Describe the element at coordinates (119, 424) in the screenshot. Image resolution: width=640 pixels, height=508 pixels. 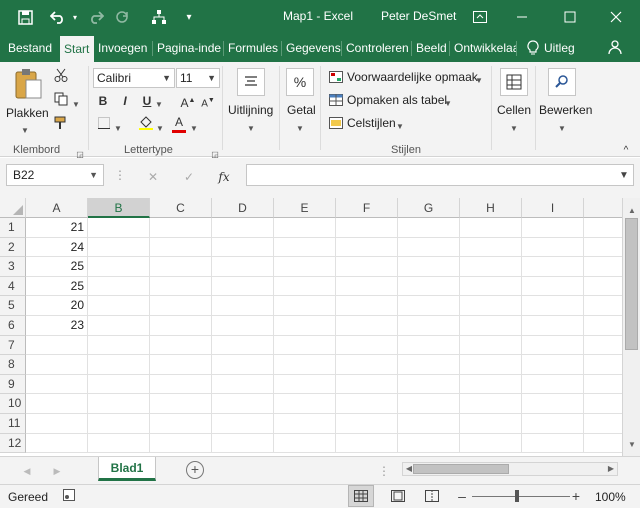
I see `cell-b11` at that location.